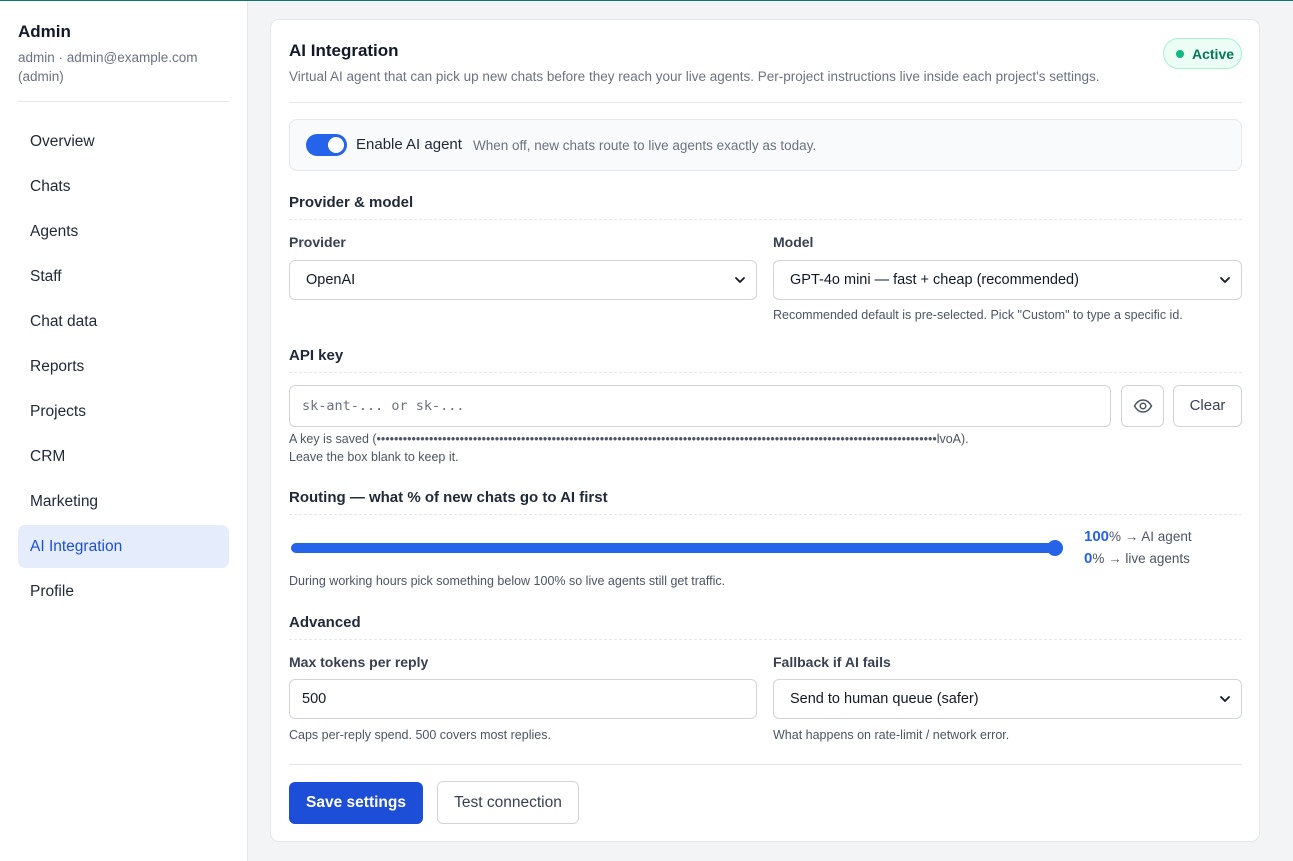 The image size is (1293, 861). Describe the element at coordinates (934, 280) in the screenshot. I see `model-select-value: GPT-4o mini — fast + cheap (recommended)` at that location.